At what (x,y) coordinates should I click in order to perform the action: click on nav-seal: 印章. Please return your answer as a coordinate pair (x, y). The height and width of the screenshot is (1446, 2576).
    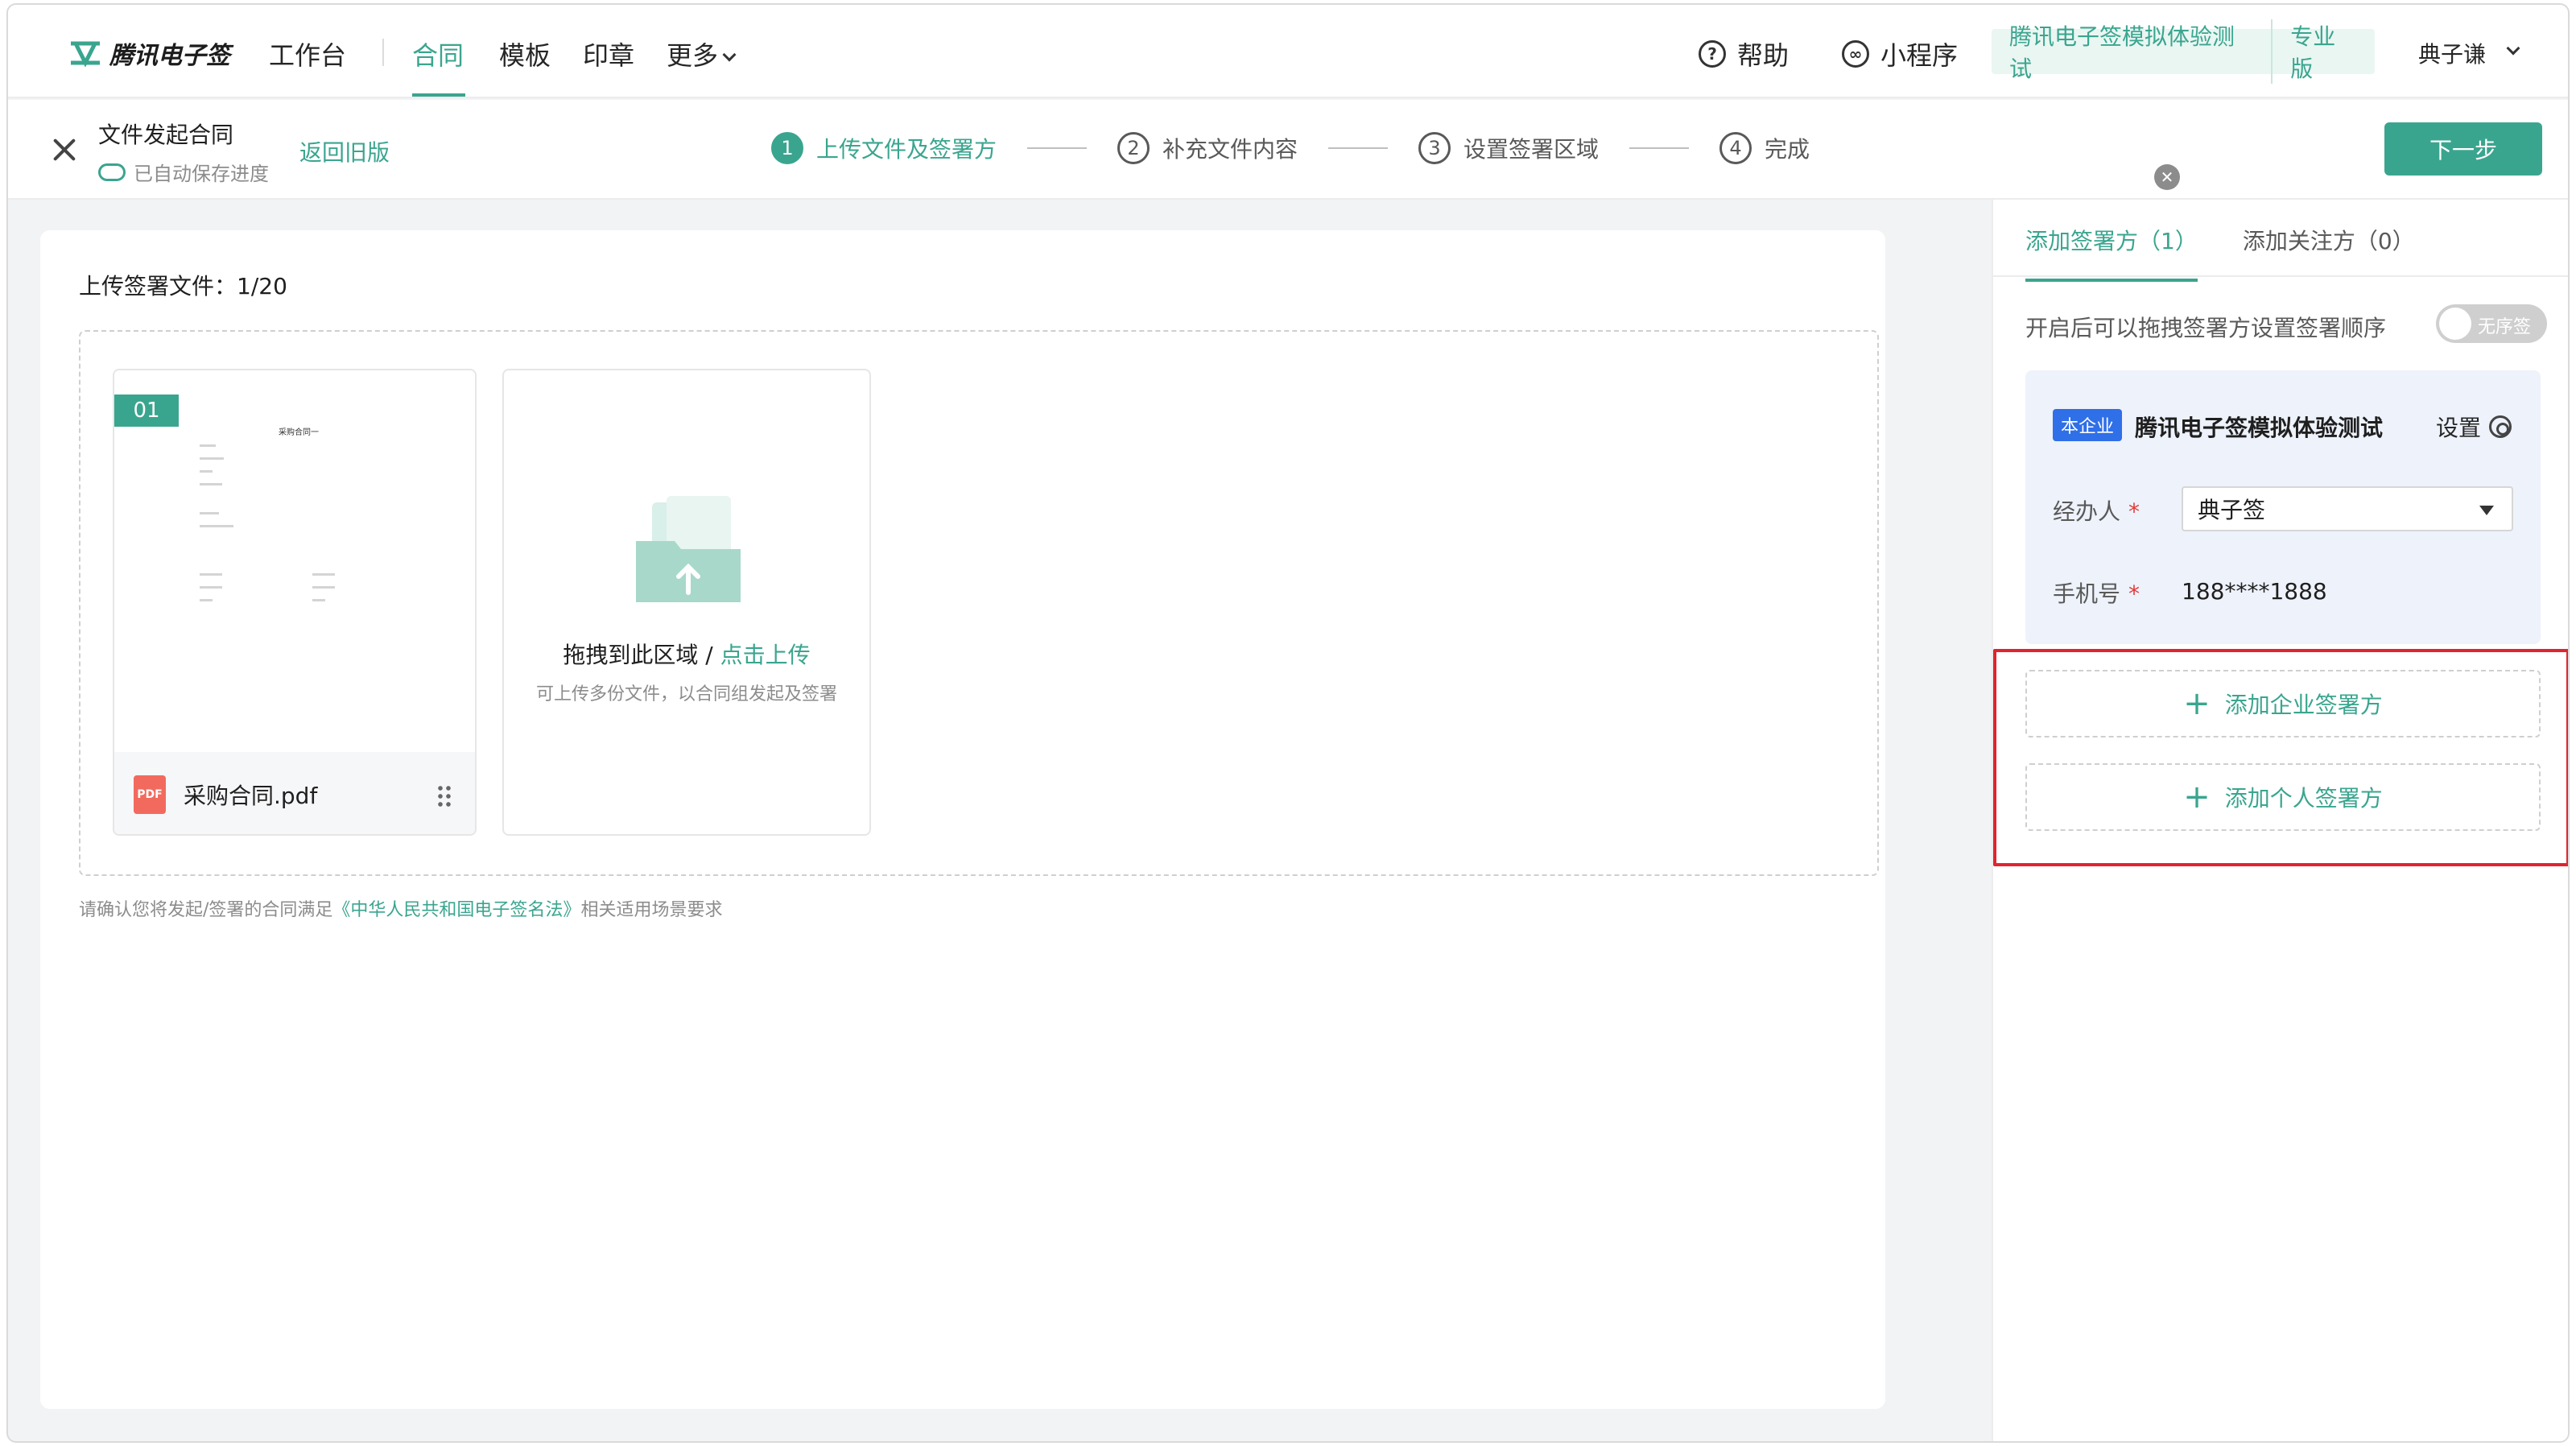
    Looking at the image, I should click on (608, 53).